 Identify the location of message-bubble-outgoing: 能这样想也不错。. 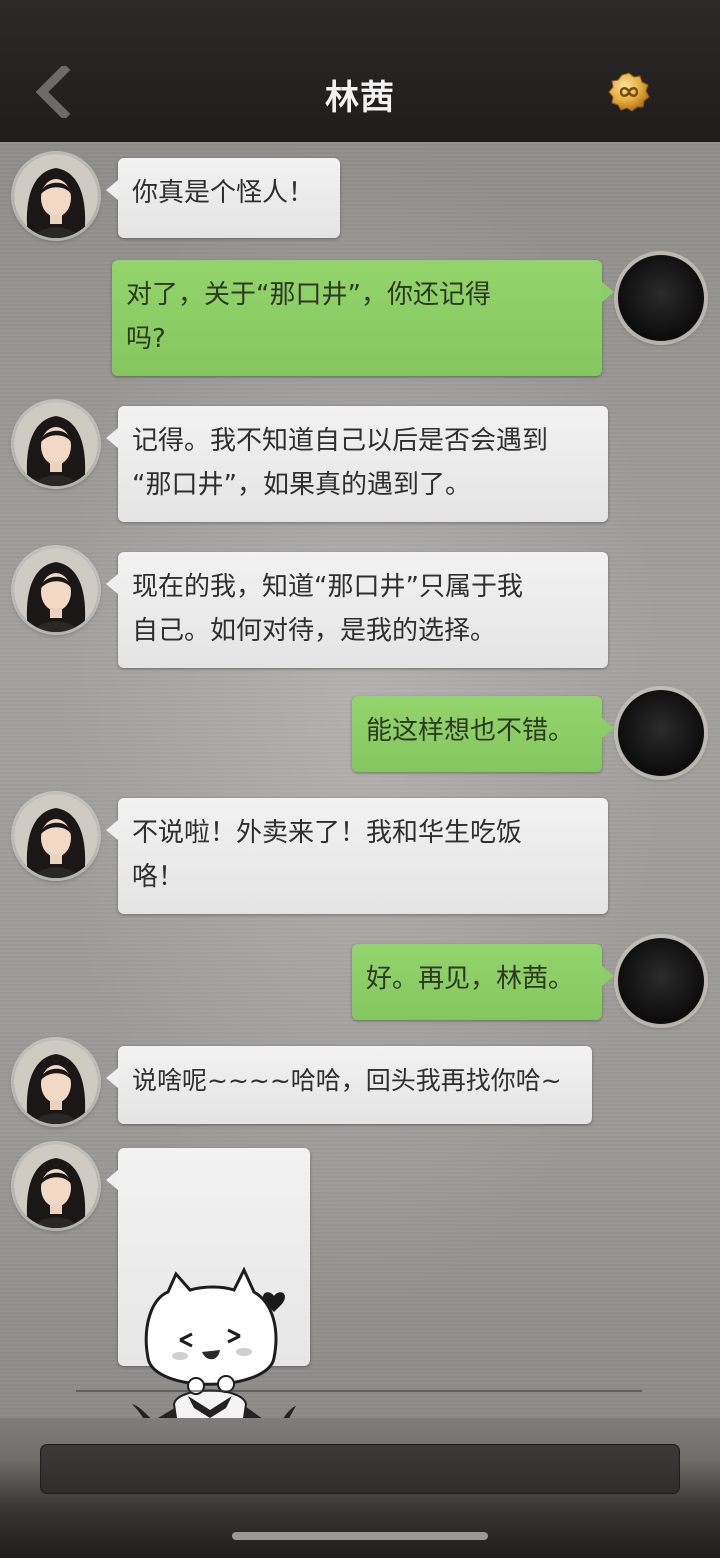
(483, 734).